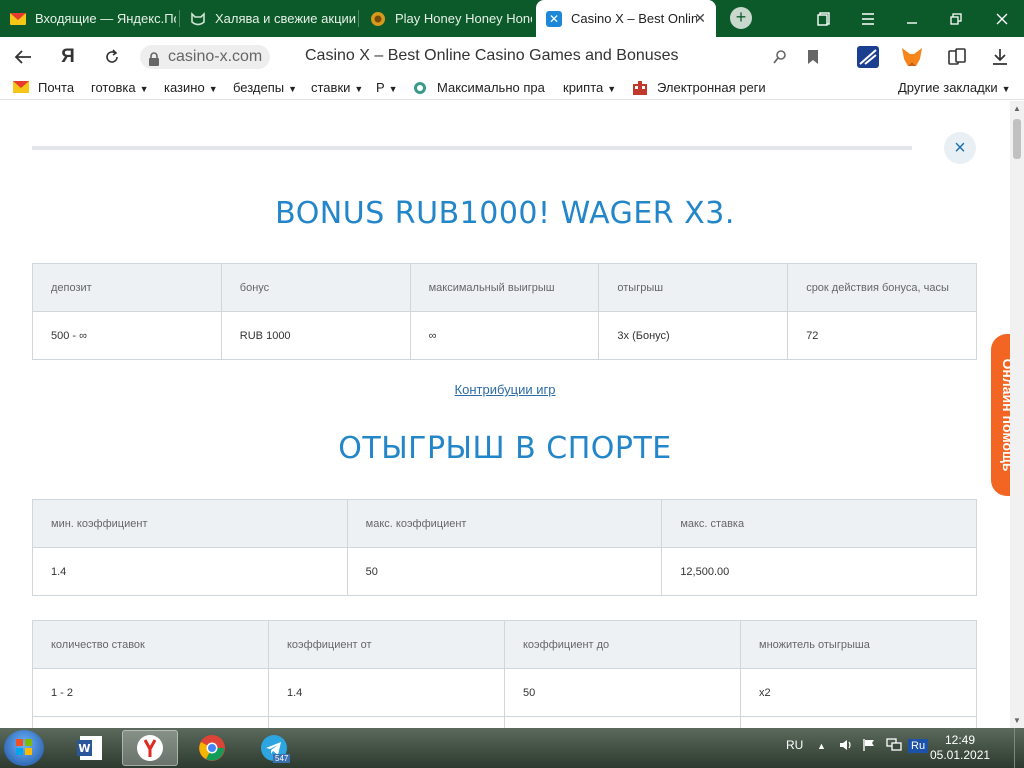 The height and width of the screenshot is (768, 1024). Describe the element at coordinates (1017, 108) in the screenshot. I see `scroll-up-icon: ▲` at that location.